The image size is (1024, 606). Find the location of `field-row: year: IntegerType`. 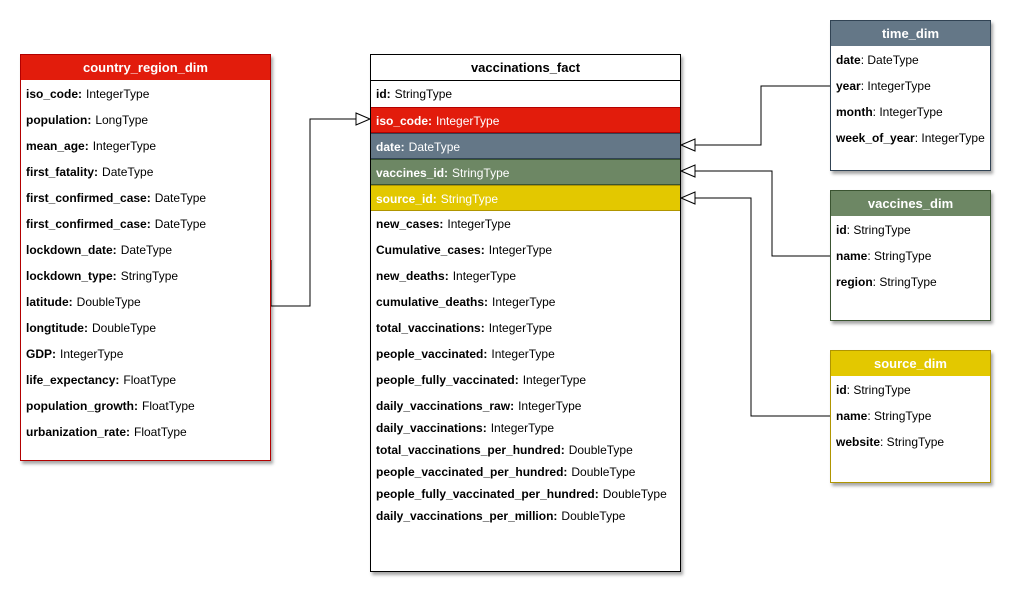

field-row: year: IntegerType is located at coordinates (910, 86).